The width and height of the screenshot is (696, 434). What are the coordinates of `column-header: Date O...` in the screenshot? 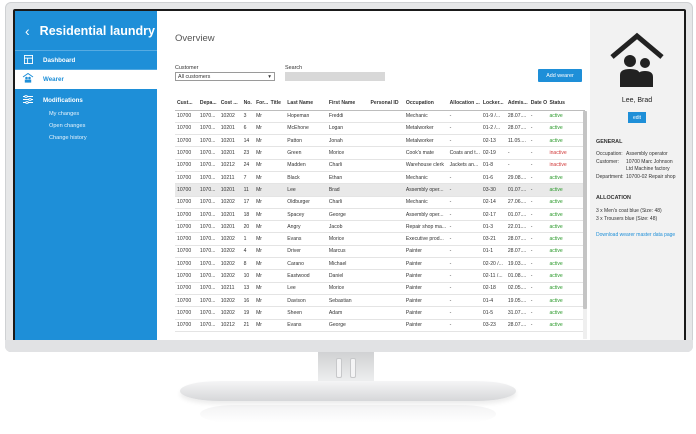 It's located at (538, 104).